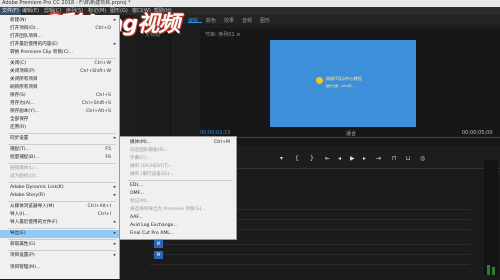  I want to click on program-scrubber, so click(350, 137).